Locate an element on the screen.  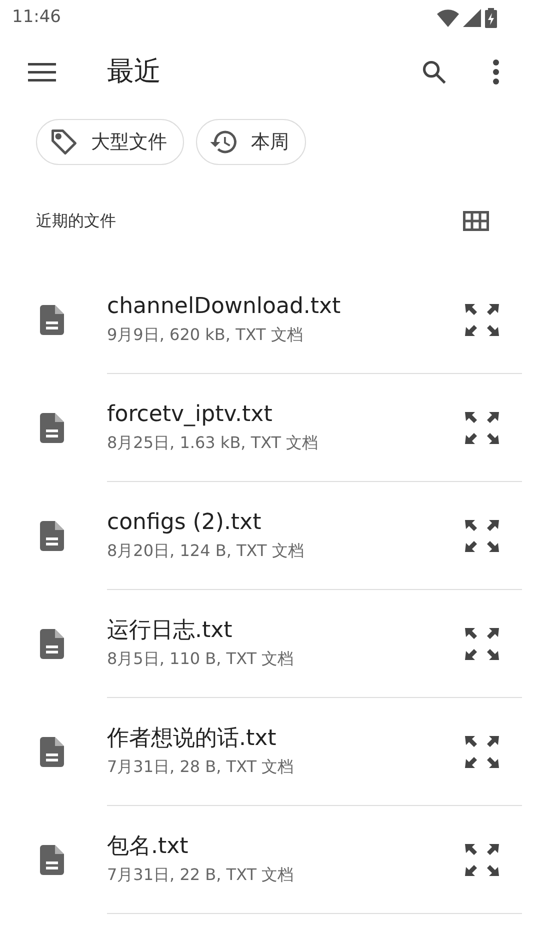
battery-icon is located at coordinates (491, 18).